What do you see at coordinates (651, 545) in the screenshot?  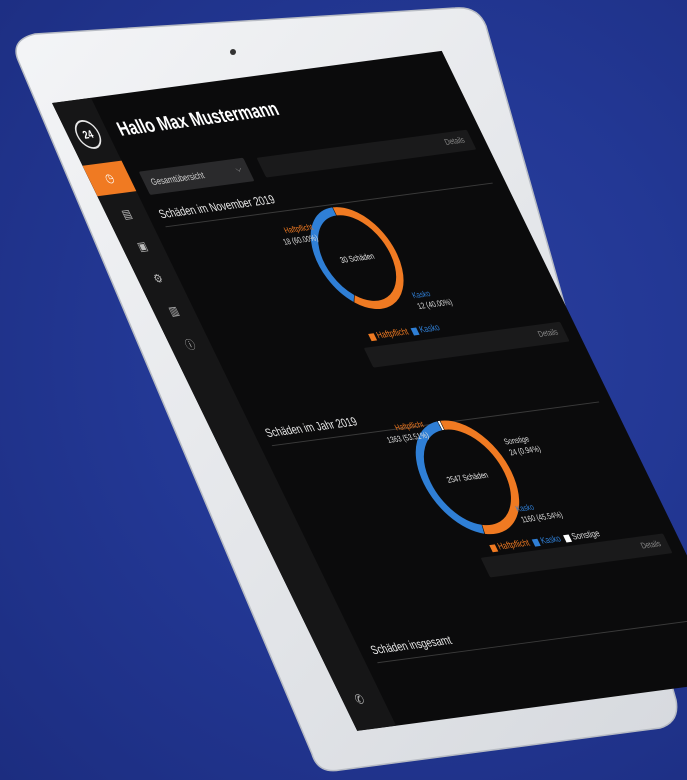 I see `section3-details-link: Details` at bounding box center [651, 545].